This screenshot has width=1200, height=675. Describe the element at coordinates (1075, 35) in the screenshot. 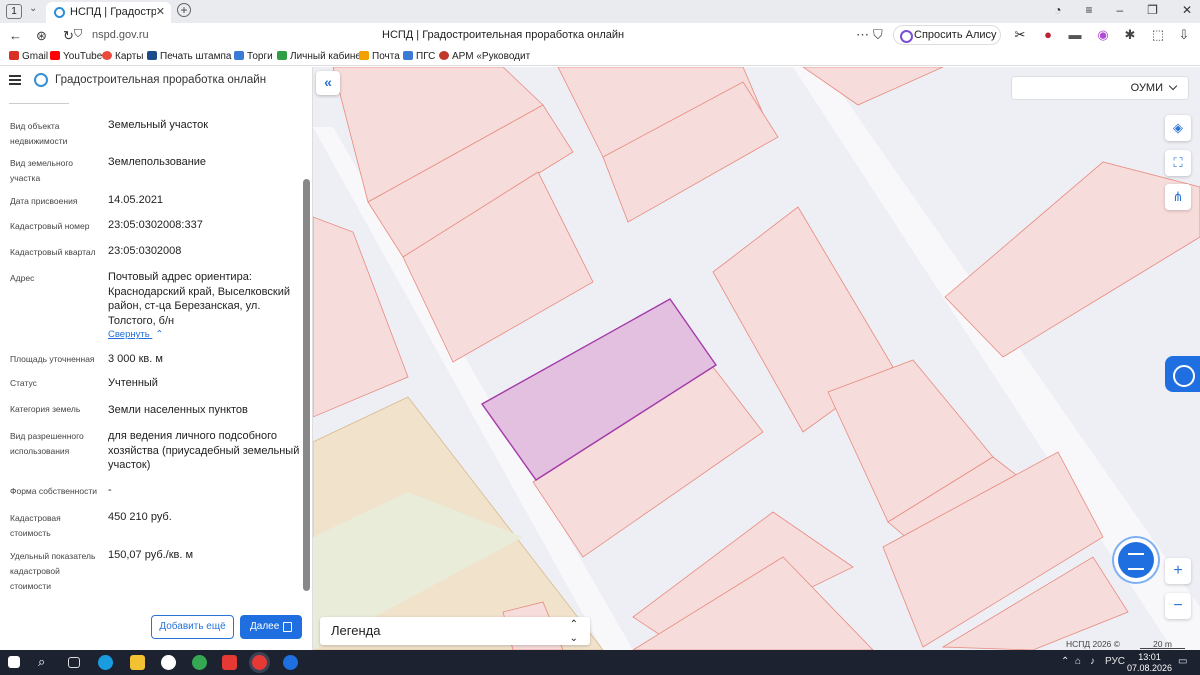

I see `extension-hat-icon: ▬` at that location.